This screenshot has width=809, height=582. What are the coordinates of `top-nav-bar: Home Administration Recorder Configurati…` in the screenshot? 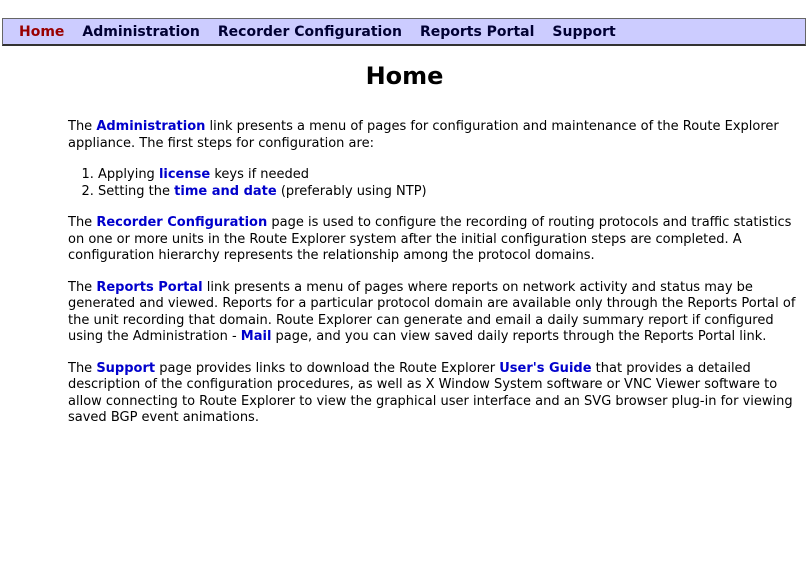 It's located at (404, 32).